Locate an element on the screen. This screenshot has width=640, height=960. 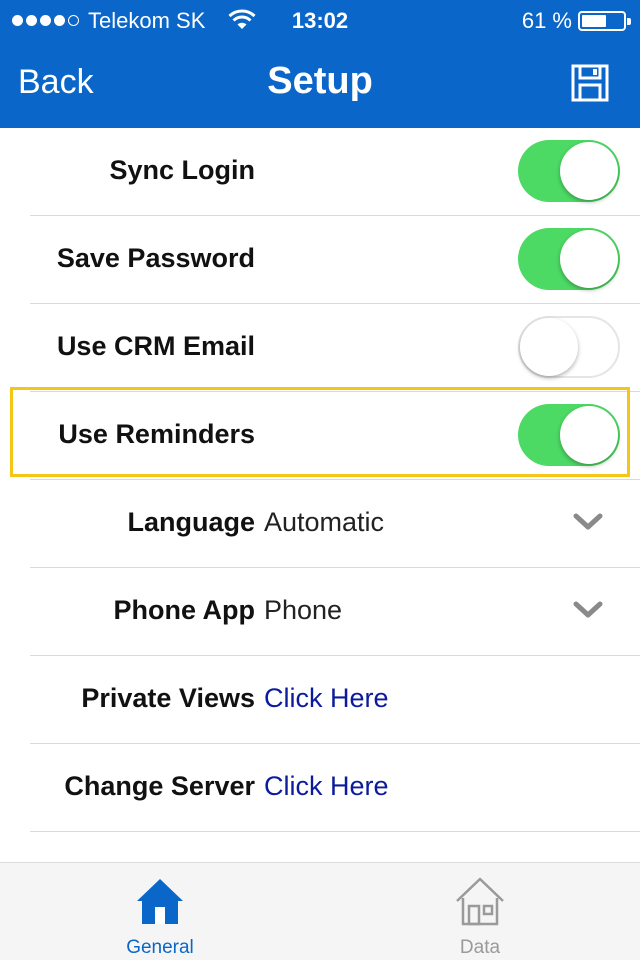
battery-icon is located at coordinates (604, 21).